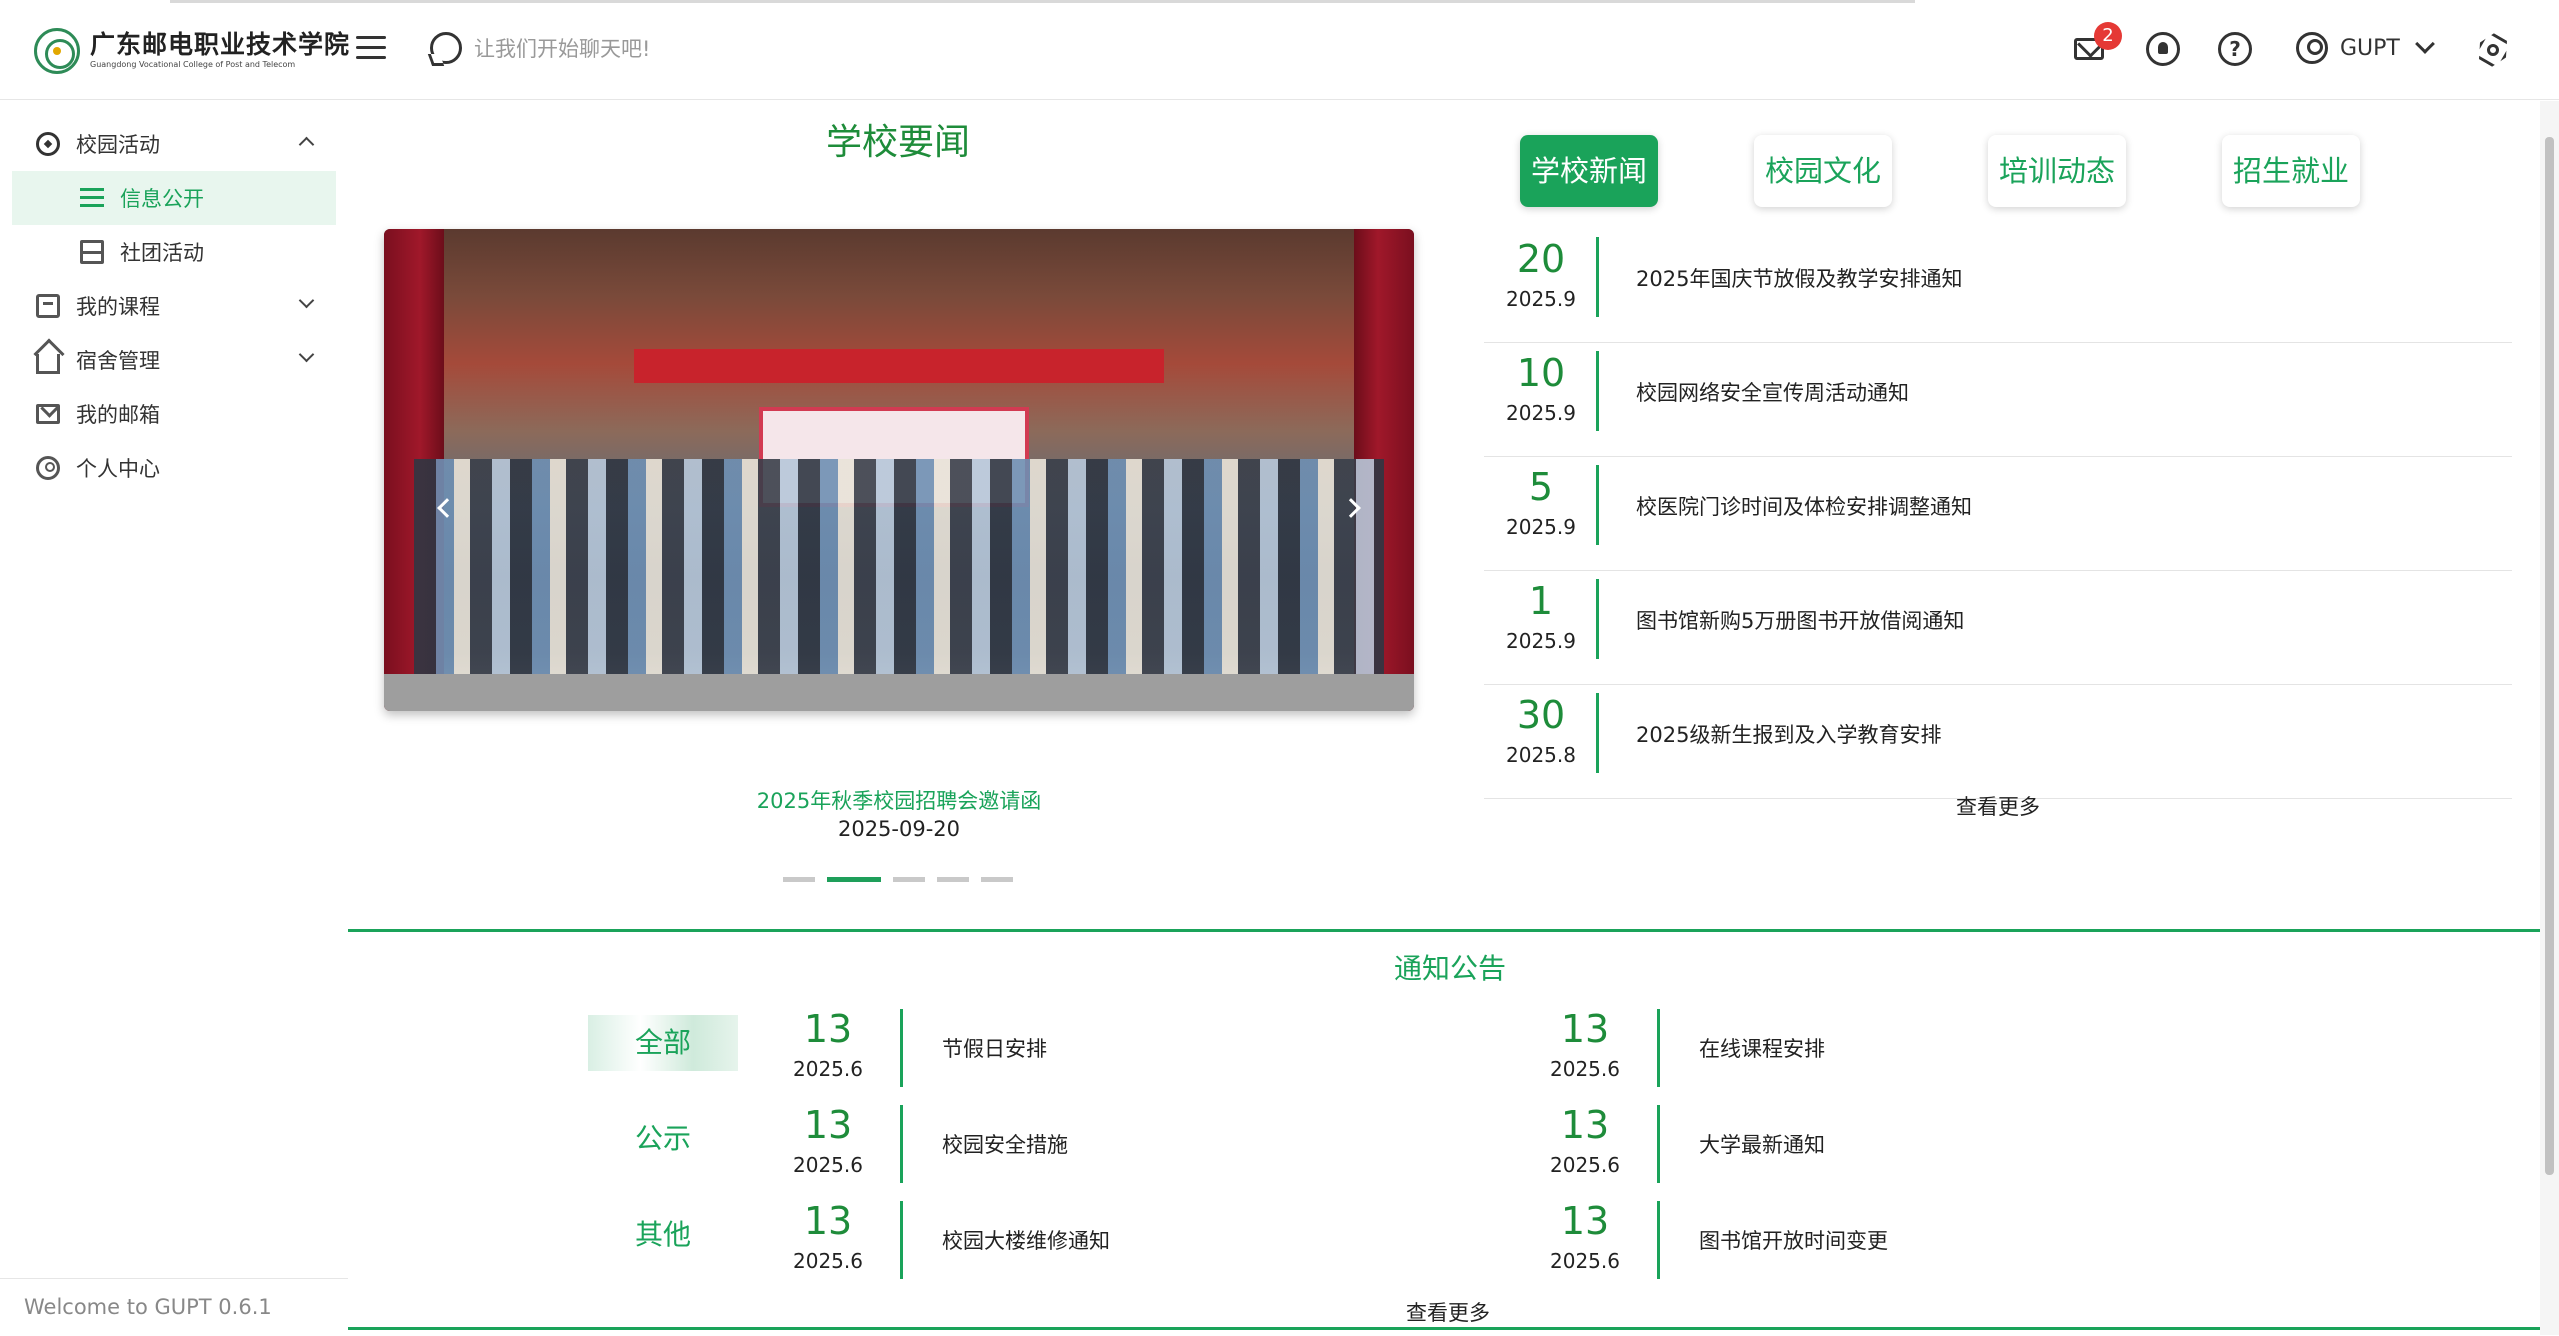 This screenshot has width=2559, height=1336. Describe the element at coordinates (118, 145) in the screenshot. I see `sidebar-item-label: 校园活动` at that location.